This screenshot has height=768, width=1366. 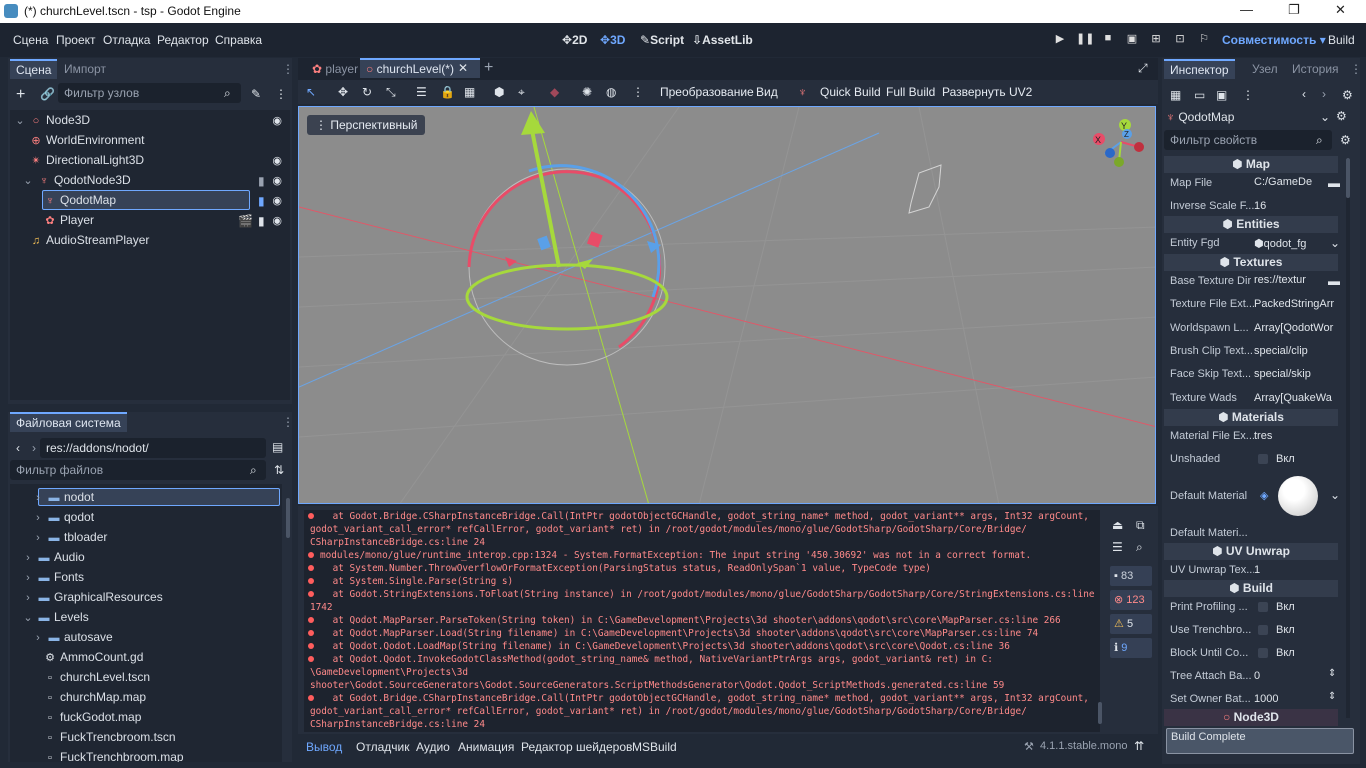 What do you see at coordinates (987, 92) in the screenshot?
I see `unwrap-uv2-button: Развернуть UV2` at bounding box center [987, 92].